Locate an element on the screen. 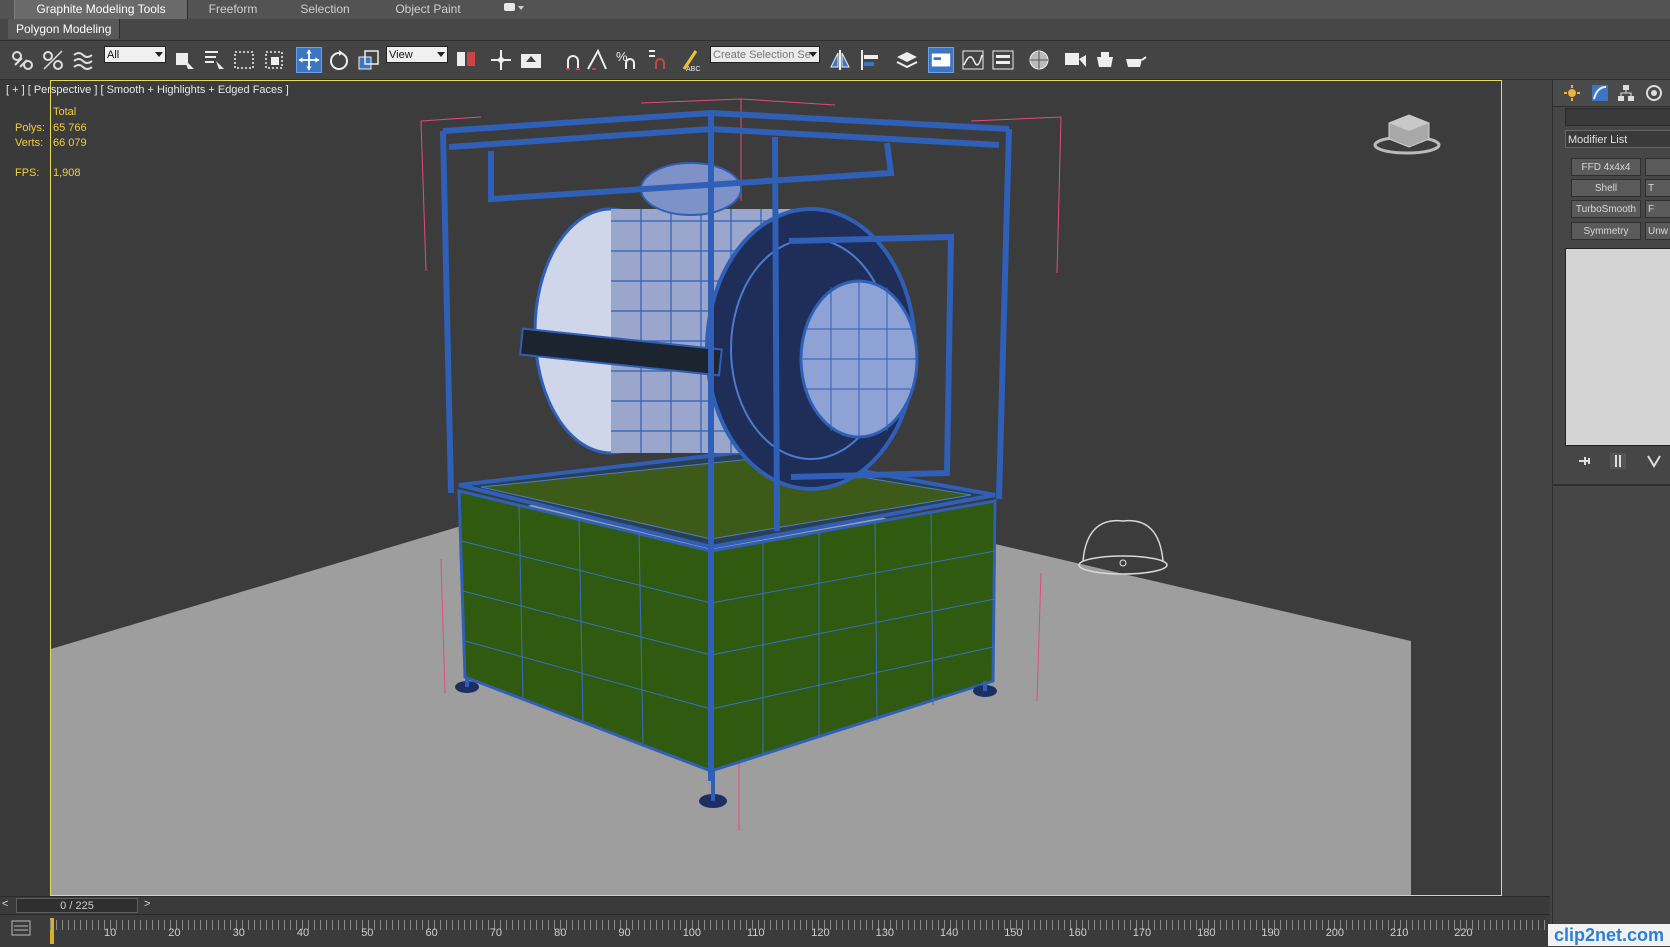 This screenshot has width=1670, height=947. tab-polygon-modeling: Polygon Modeling is located at coordinates (64, 29).